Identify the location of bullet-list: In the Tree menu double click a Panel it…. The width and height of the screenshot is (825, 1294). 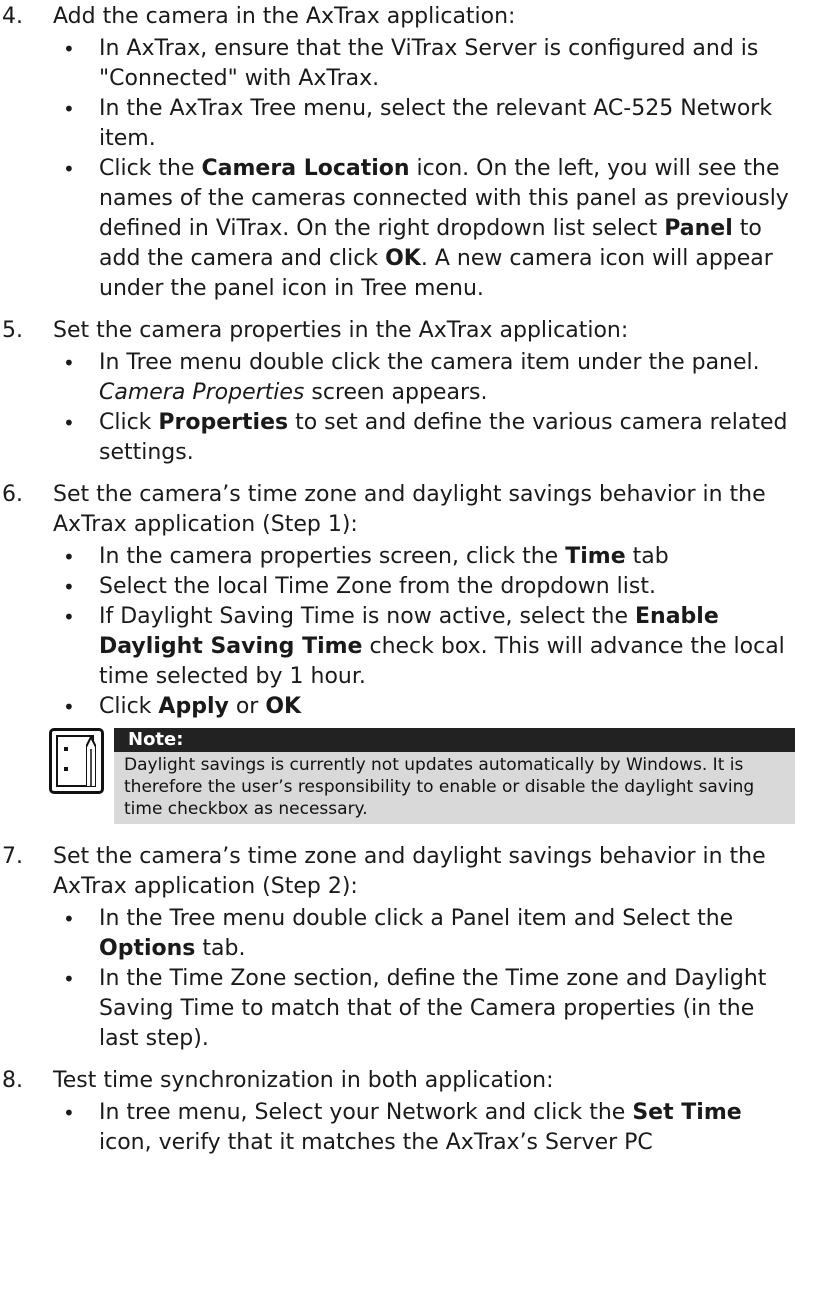
(424, 979).